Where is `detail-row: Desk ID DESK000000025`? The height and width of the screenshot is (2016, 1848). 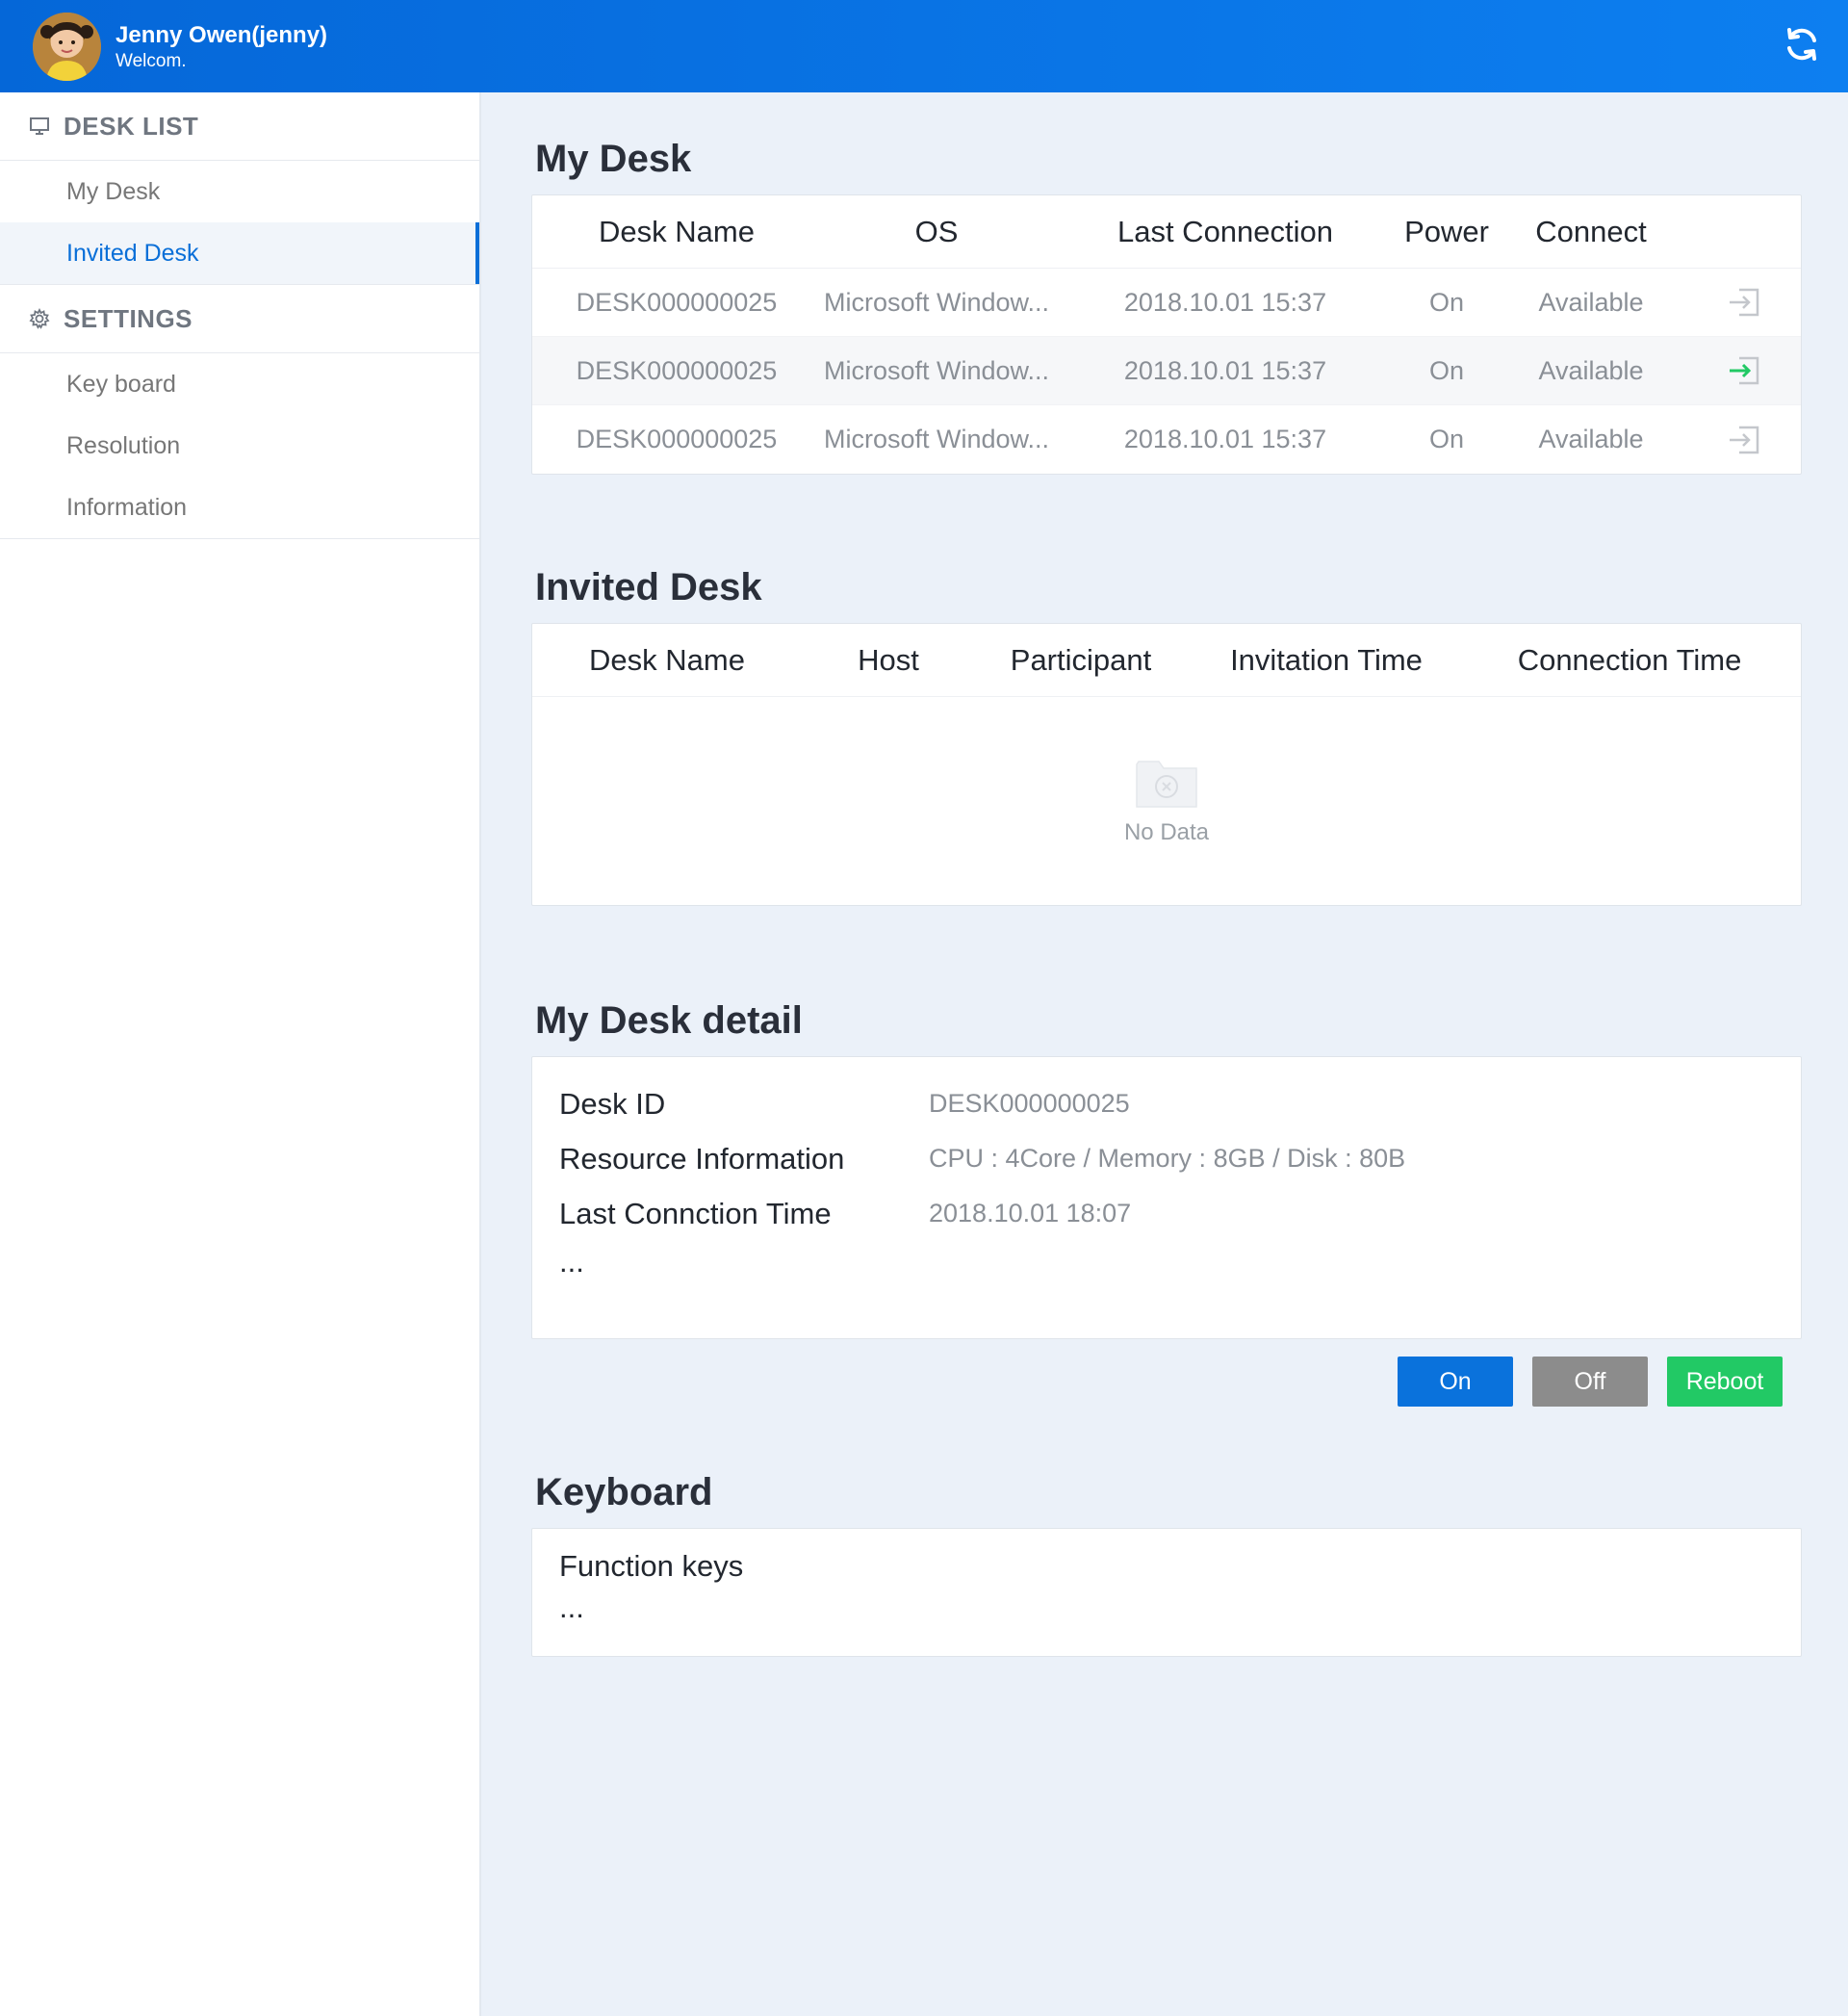 detail-row: Desk ID DESK000000025 is located at coordinates (1166, 1103).